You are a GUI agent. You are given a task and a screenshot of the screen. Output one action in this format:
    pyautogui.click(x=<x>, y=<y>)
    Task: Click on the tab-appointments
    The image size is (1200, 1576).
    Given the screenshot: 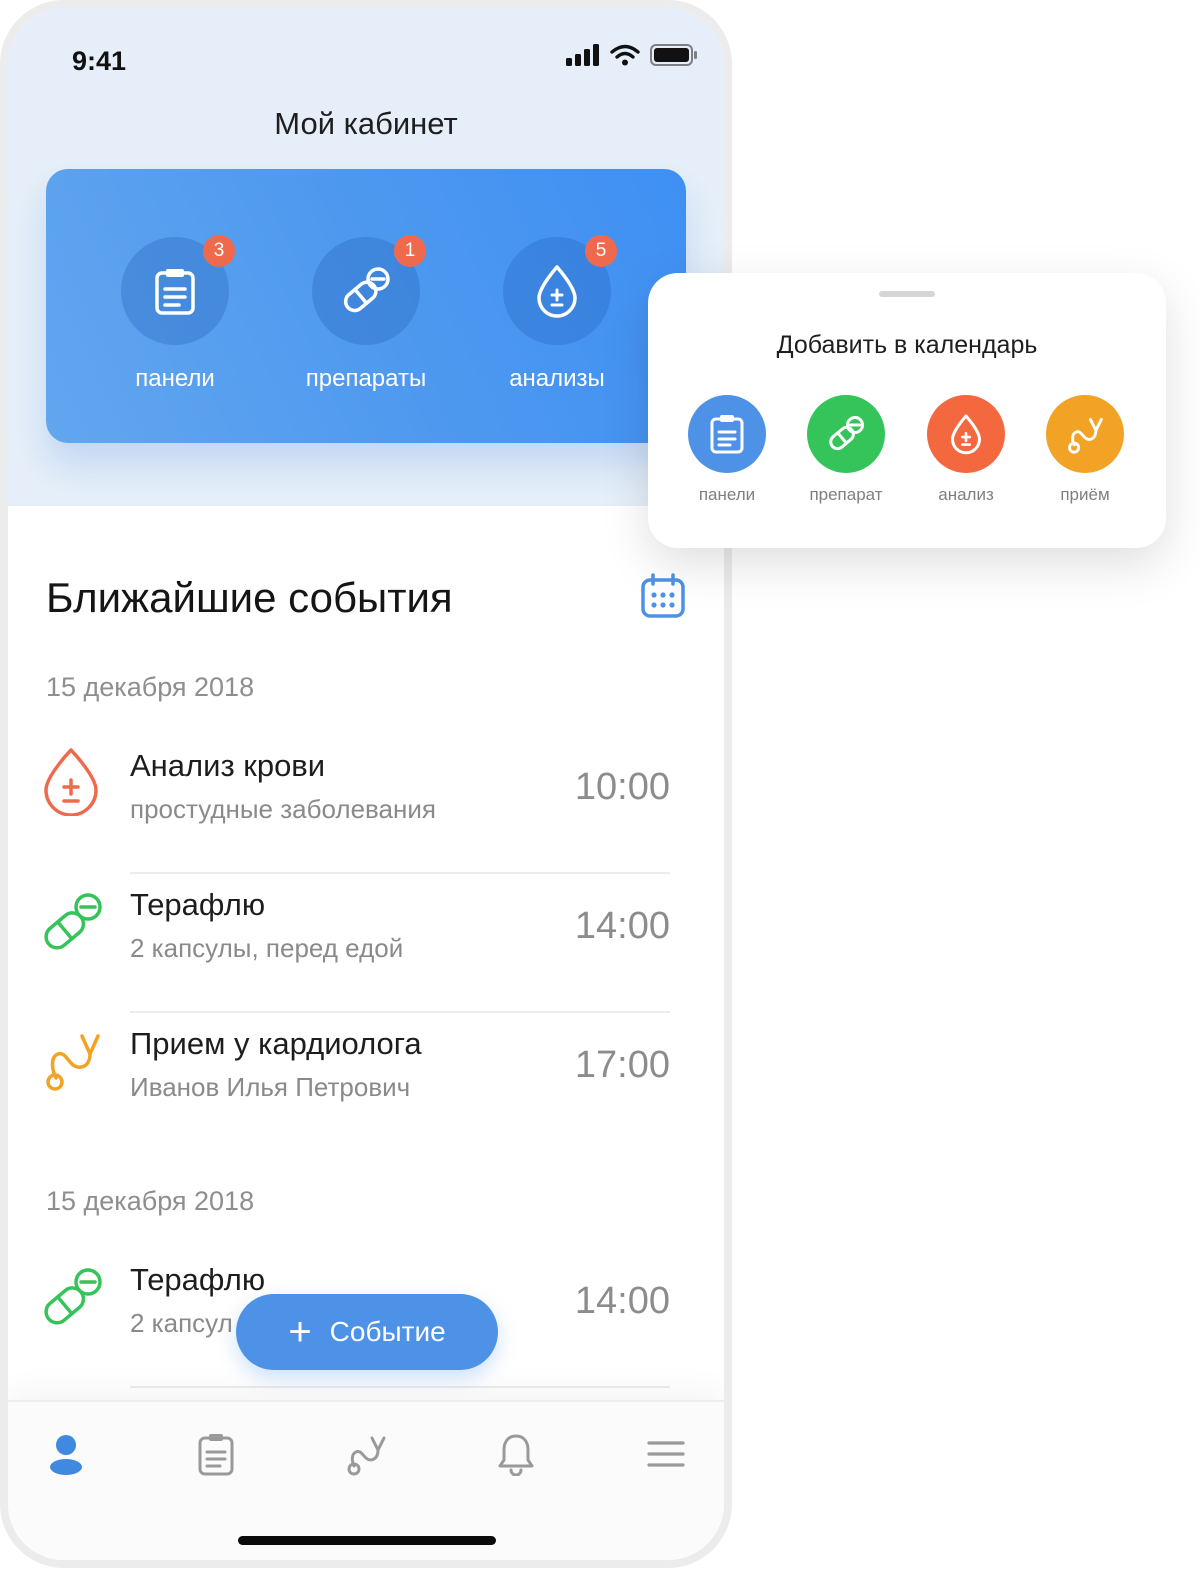 What is the action you would take?
    pyautogui.click(x=366, y=1454)
    